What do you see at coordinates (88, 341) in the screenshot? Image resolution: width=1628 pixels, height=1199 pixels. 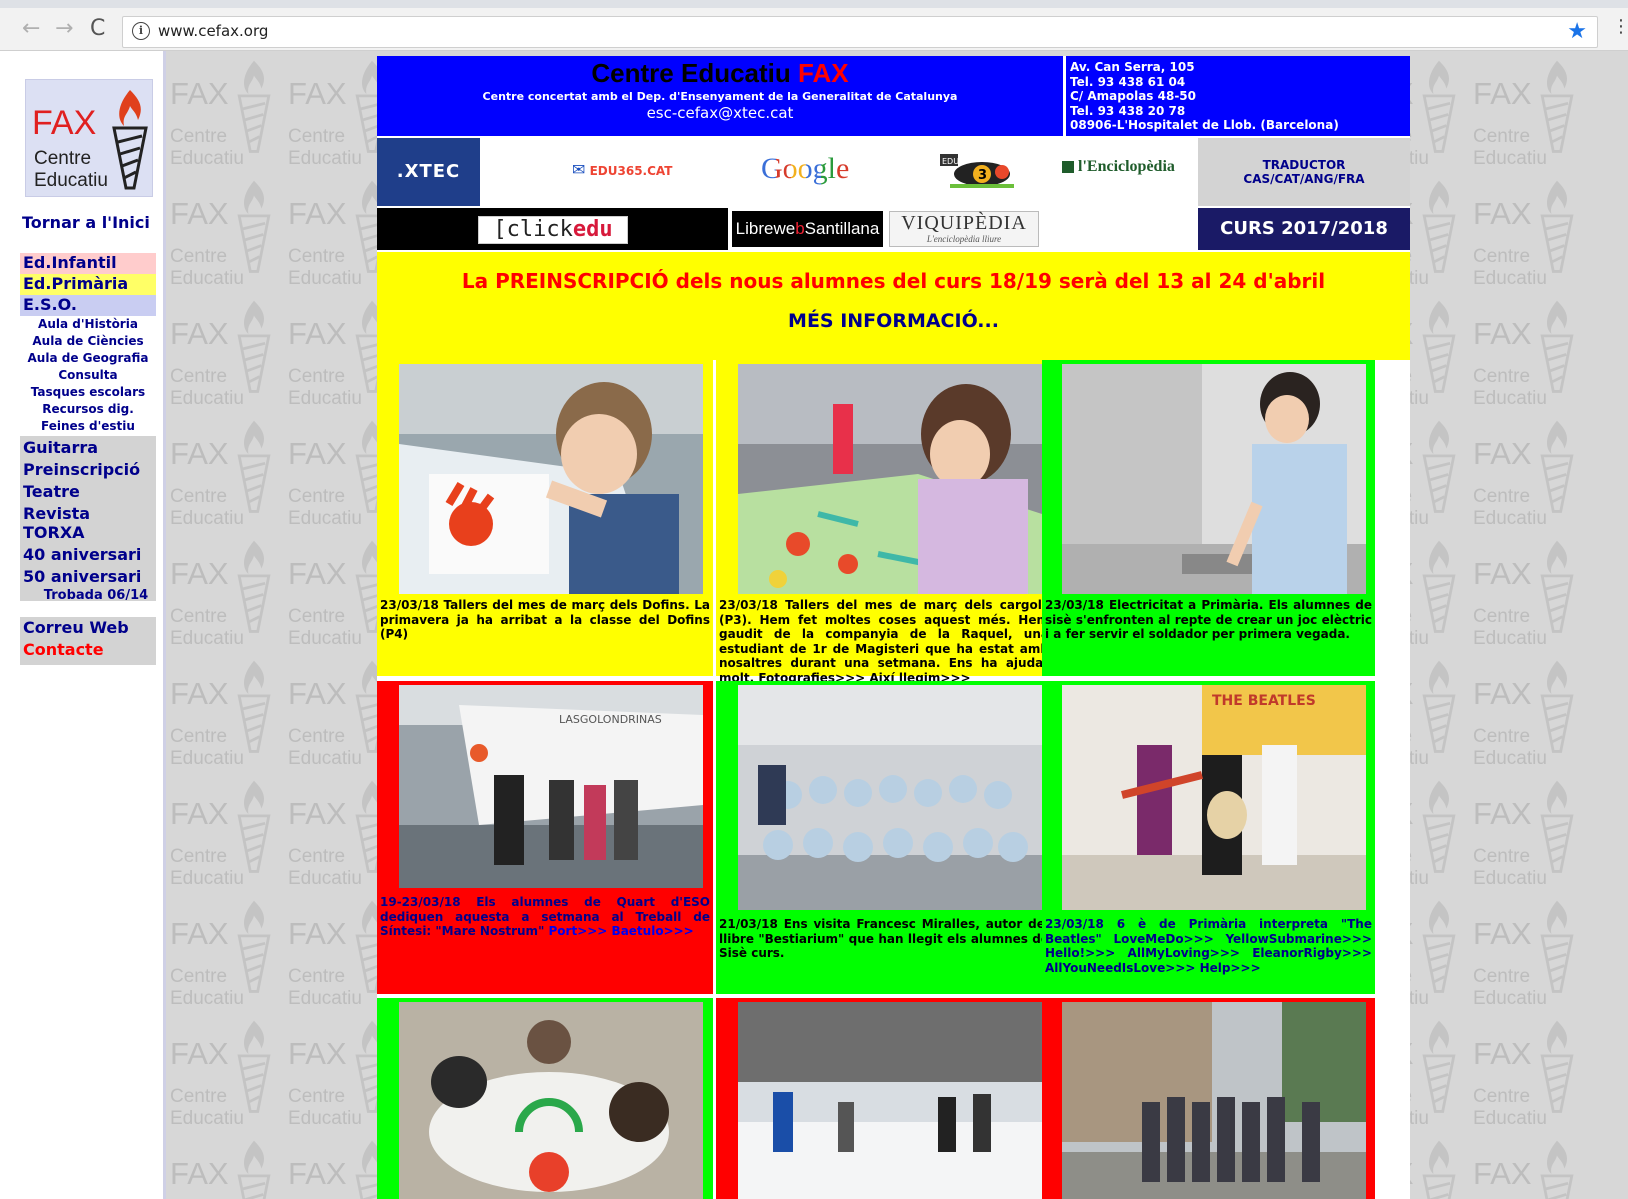 I see `nav-aula-ciencies: Aula de Ciències` at bounding box center [88, 341].